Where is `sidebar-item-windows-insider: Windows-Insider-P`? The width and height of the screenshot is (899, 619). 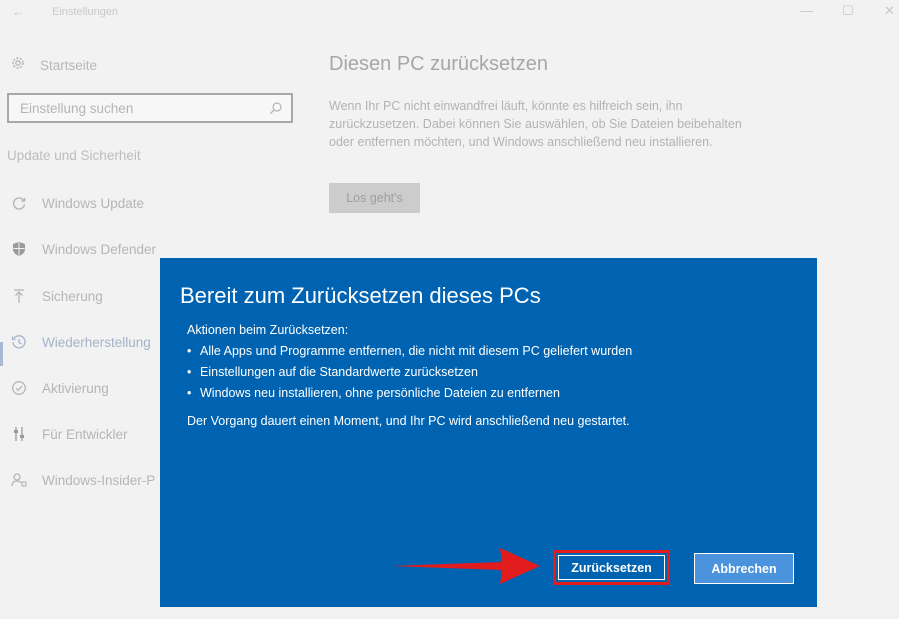 sidebar-item-windows-insider: Windows-Insider-P is located at coordinates (82, 480).